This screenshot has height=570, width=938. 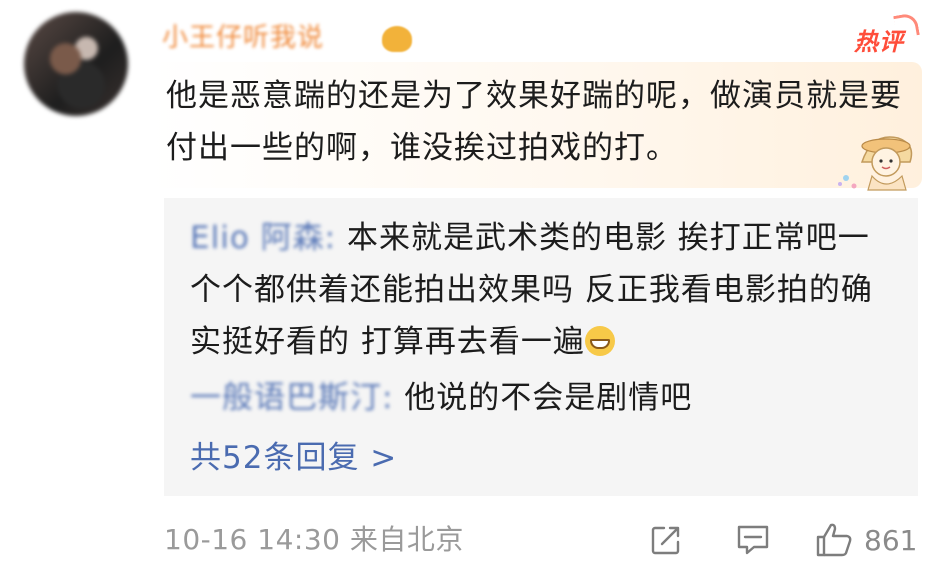 What do you see at coordinates (243, 38) in the screenshot?
I see `comment-username: 小王仔听我说` at bounding box center [243, 38].